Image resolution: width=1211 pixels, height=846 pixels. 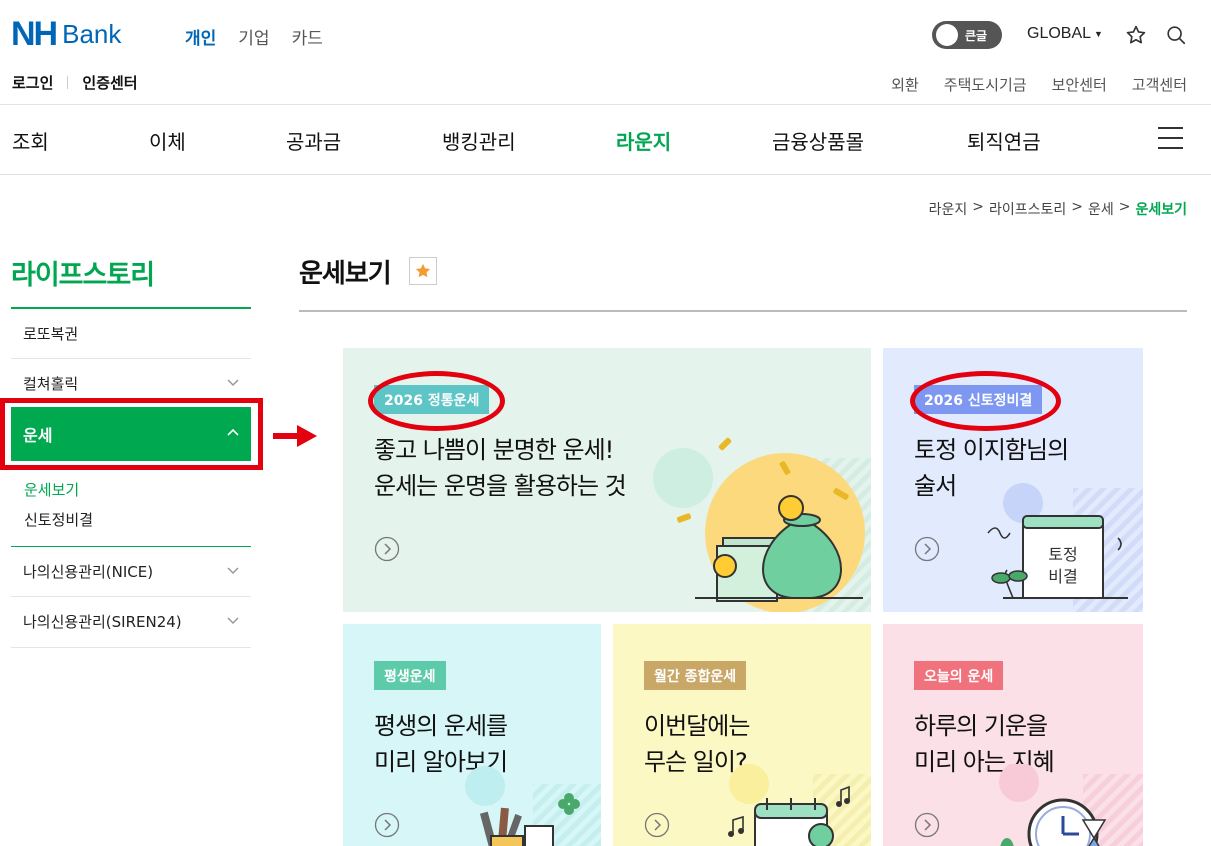 What do you see at coordinates (1159, 84) in the screenshot?
I see `util-link-customer-center: 고객센터` at bounding box center [1159, 84].